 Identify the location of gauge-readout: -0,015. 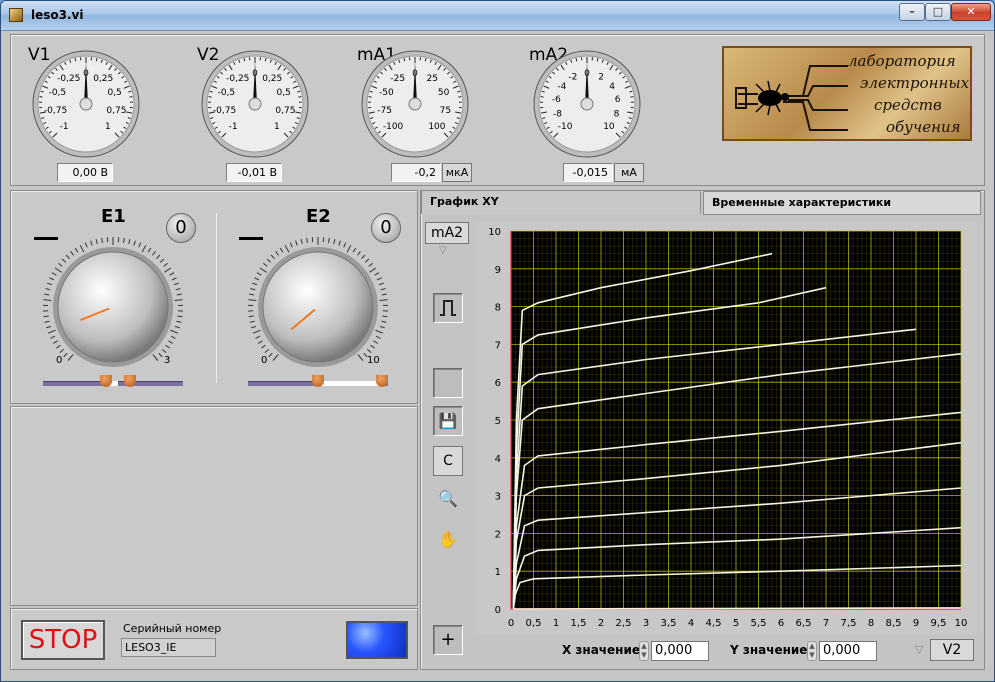
(588, 172).